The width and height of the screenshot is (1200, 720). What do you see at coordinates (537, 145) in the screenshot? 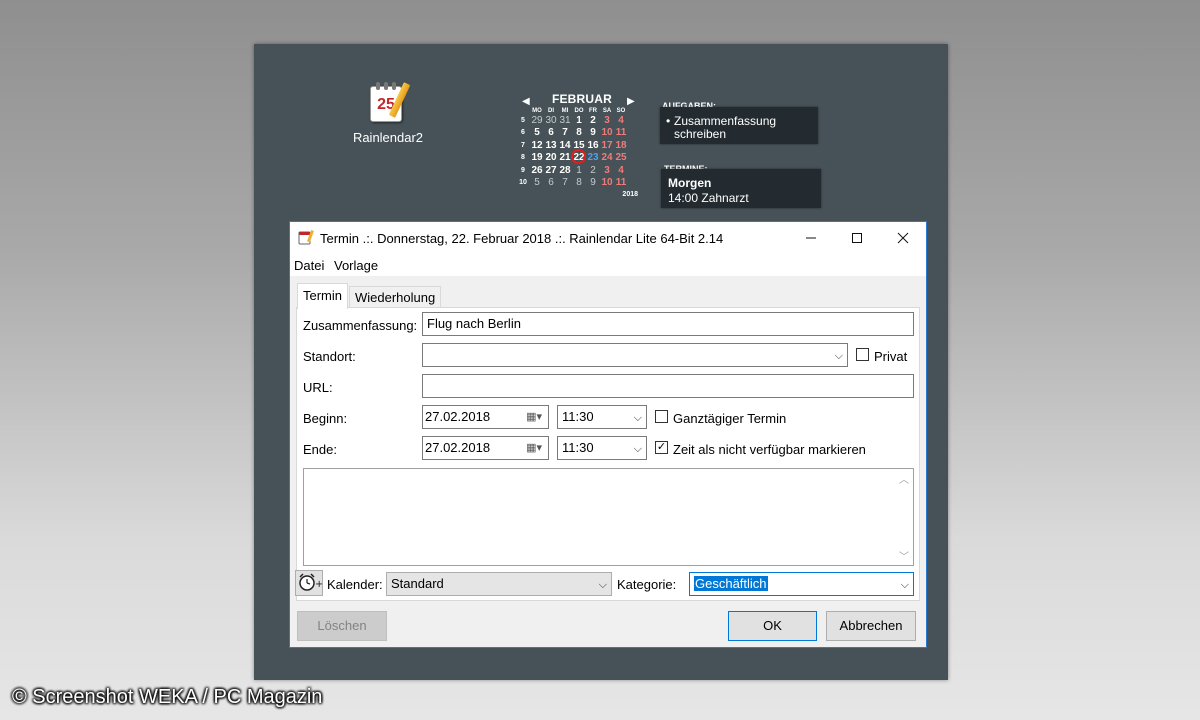
I see `calendar-day: 12` at bounding box center [537, 145].